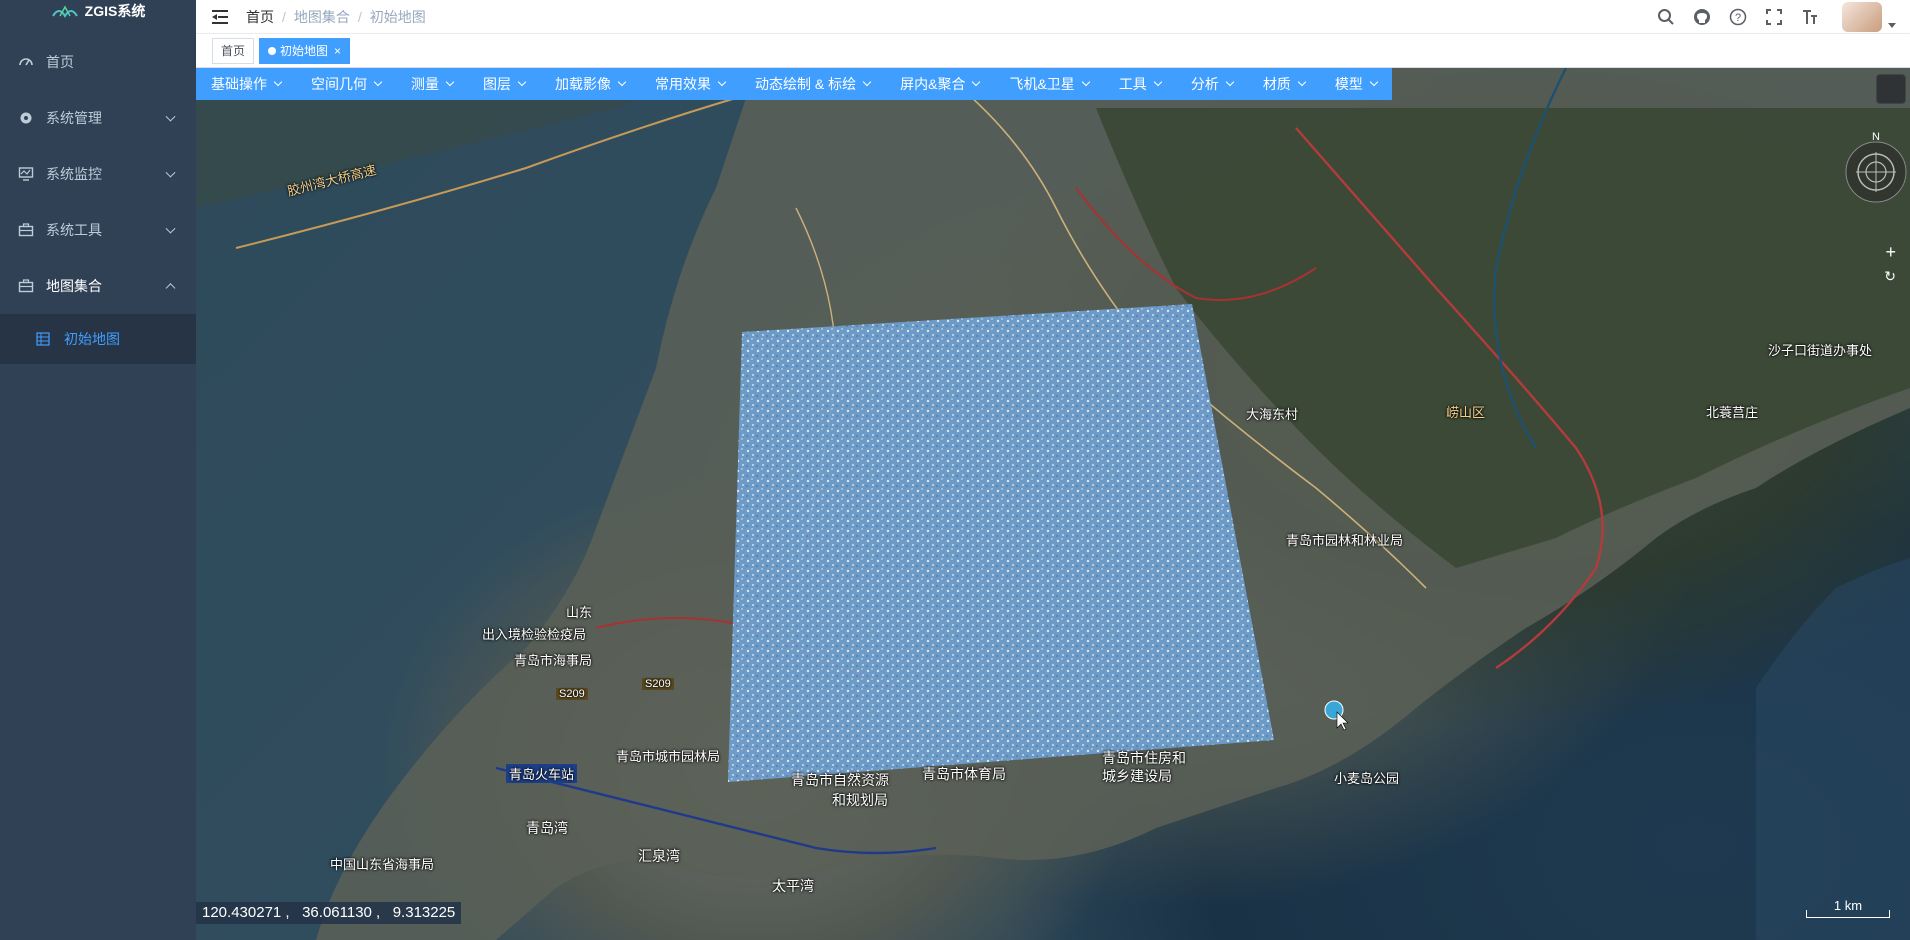 The image size is (1910, 940). What do you see at coordinates (432, 84) in the screenshot?
I see `toolbar-measure-button: 测量` at bounding box center [432, 84].